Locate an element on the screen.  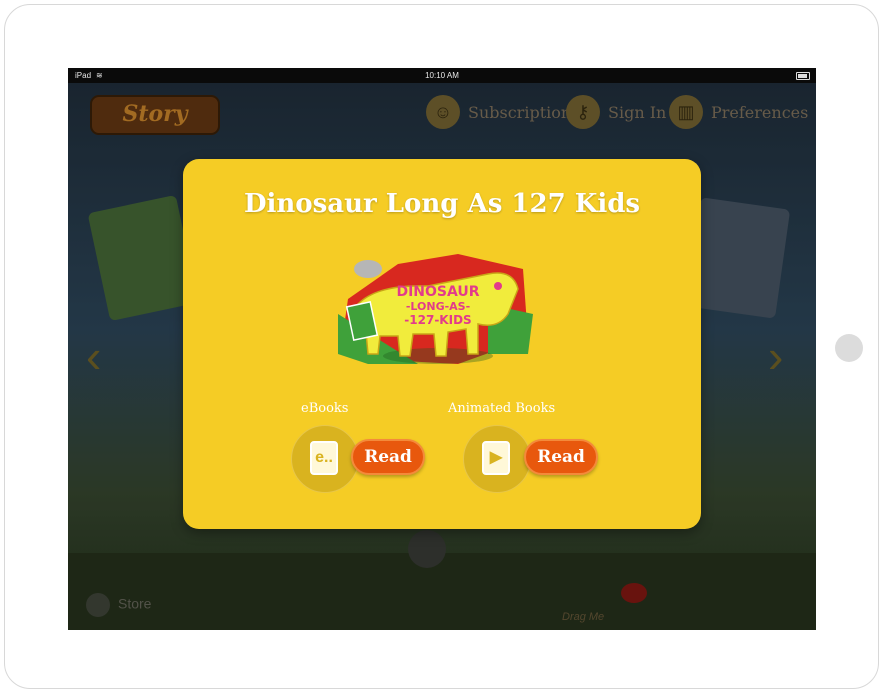
animated-book-icon-circle: ▶ is located at coordinates (497, 459).